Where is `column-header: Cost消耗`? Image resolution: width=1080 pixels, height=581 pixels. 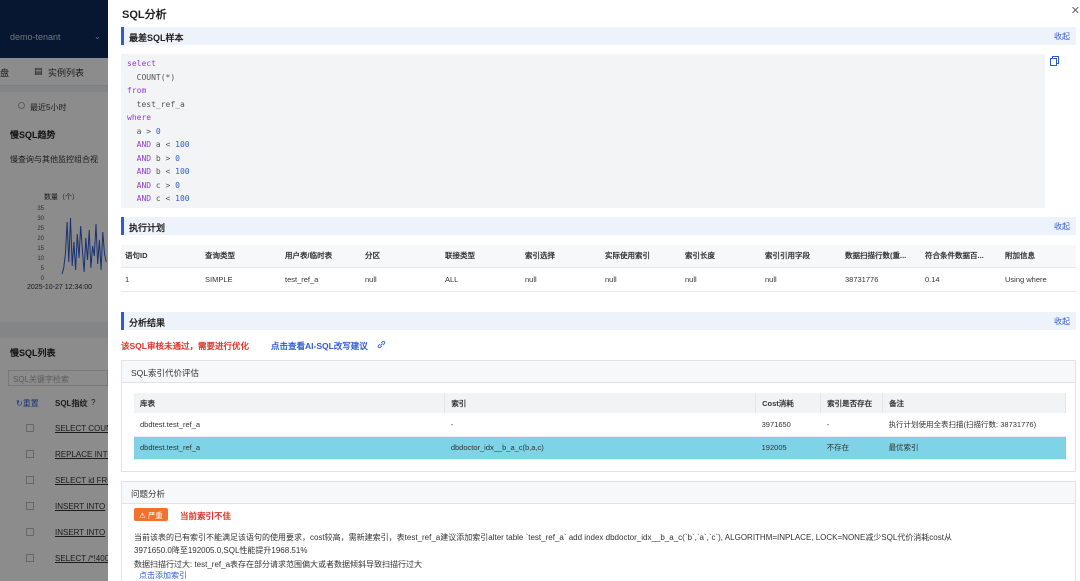 column-header: Cost消耗 is located at coordinates (788, 403).